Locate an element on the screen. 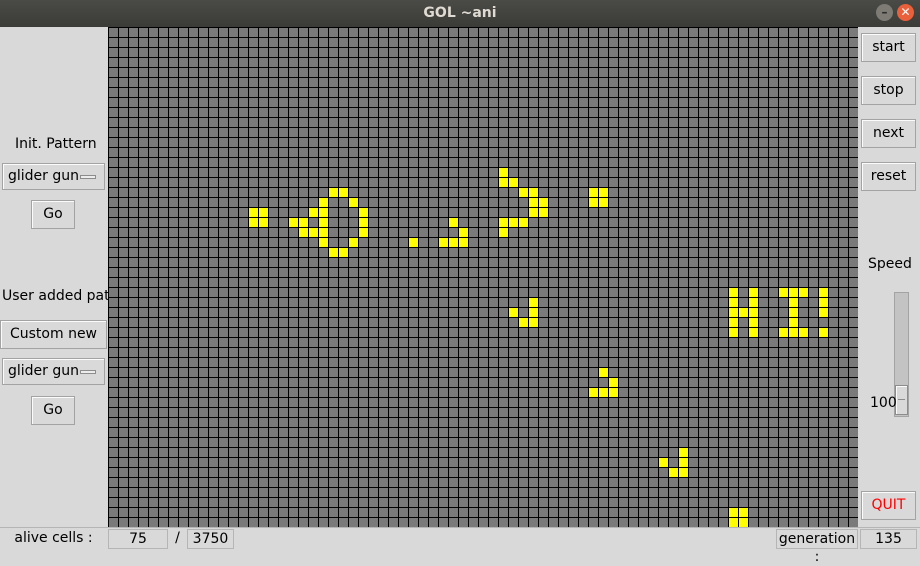  left-panel is located at coordinates (54, 277).